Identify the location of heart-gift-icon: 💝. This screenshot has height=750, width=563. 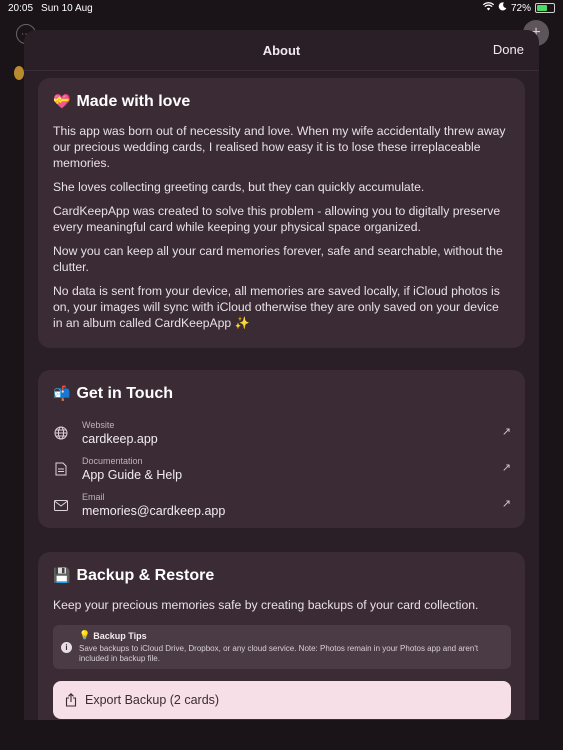
(62, 102).